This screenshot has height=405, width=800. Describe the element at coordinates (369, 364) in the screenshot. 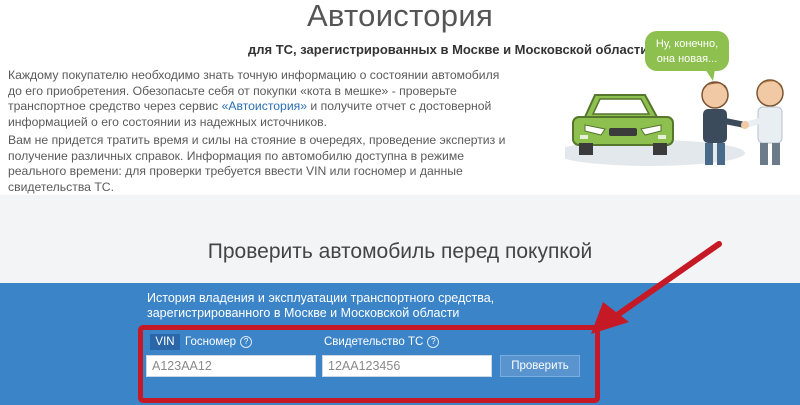

I see `highlight-frame` at that location.